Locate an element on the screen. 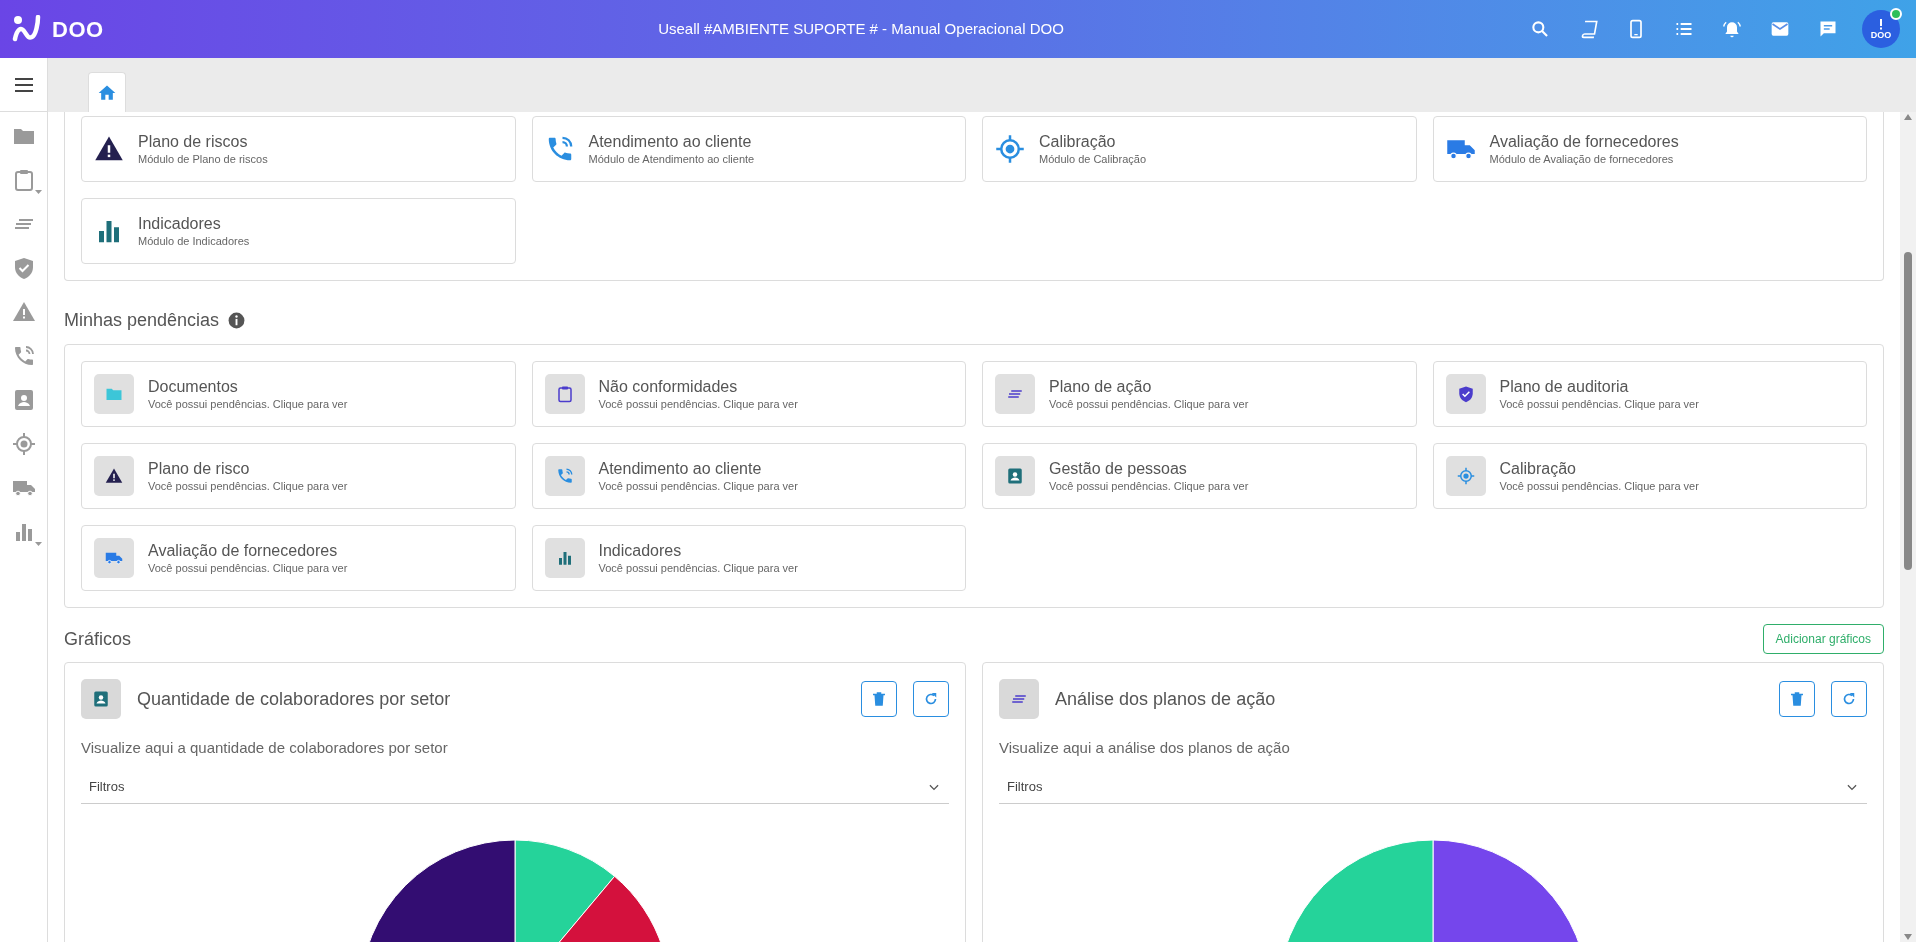 The width and height of the screenshot is (1916, 942). pending-card: Plano de auditoria Você possui pendências. Clique para ver is located at coordinates (1649, 394).